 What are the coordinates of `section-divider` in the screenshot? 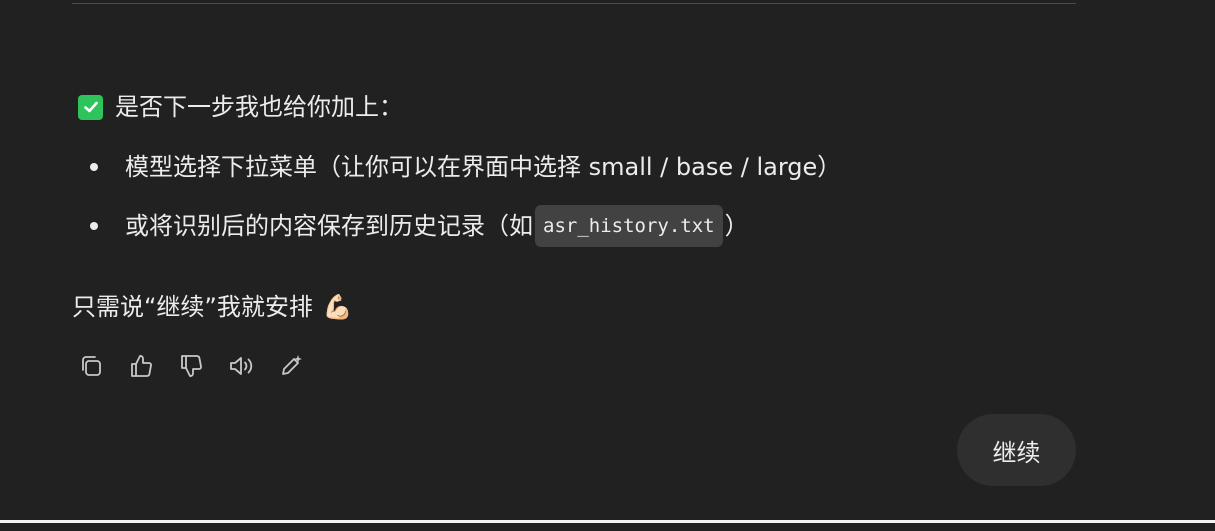 It's located at (574, 3).